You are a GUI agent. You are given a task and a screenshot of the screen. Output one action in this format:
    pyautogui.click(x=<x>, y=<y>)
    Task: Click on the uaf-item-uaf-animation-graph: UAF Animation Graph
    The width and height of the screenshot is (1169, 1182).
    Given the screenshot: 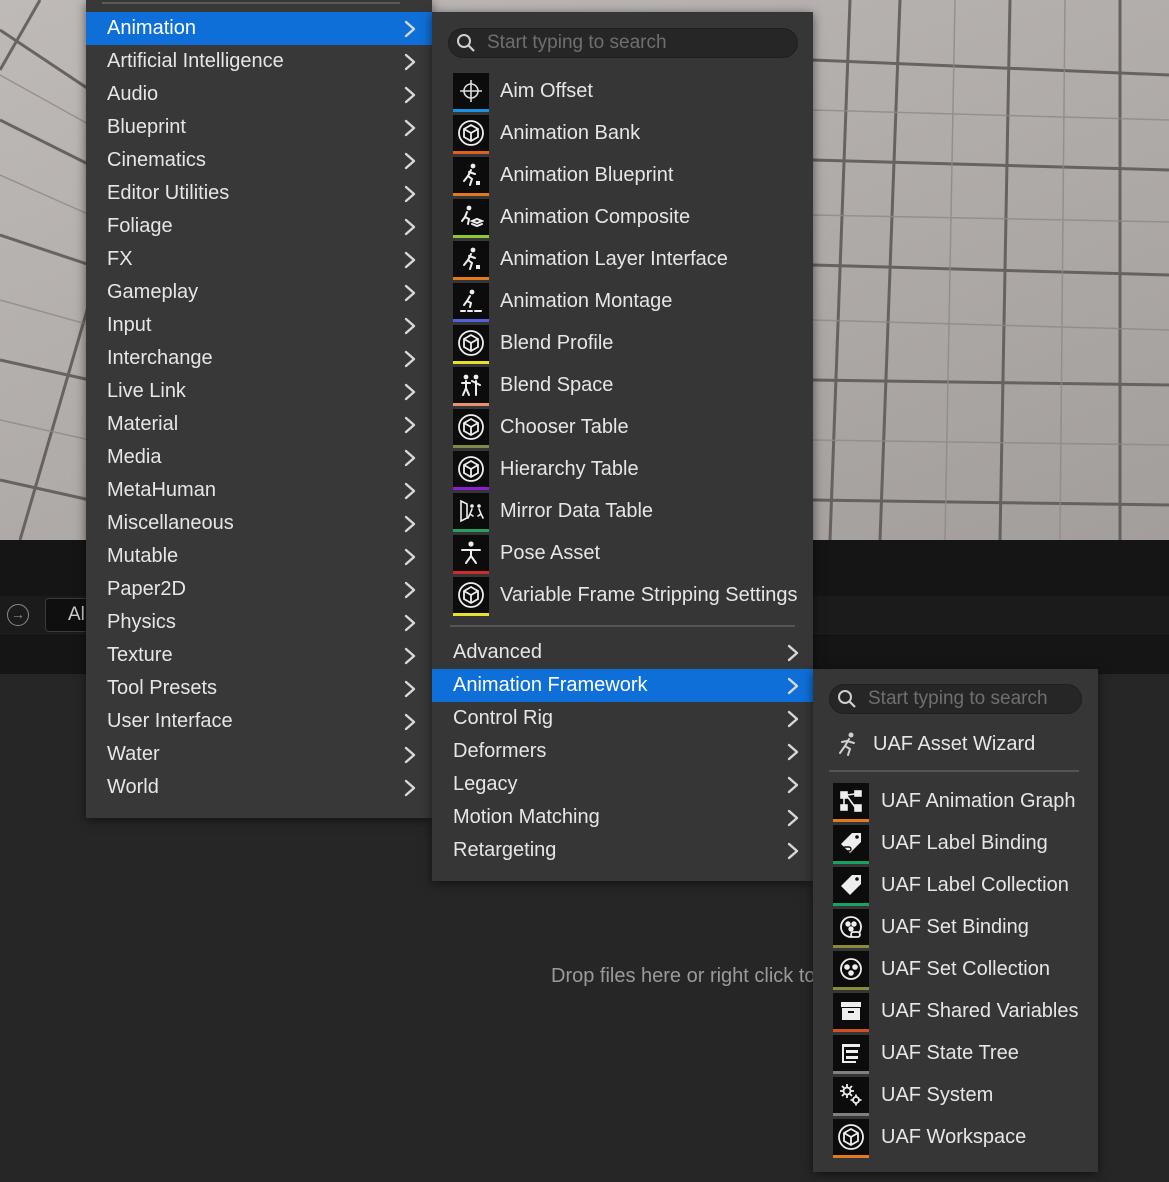 What is the action you would take?
    pyautogui.click(x=955, y=801)
    